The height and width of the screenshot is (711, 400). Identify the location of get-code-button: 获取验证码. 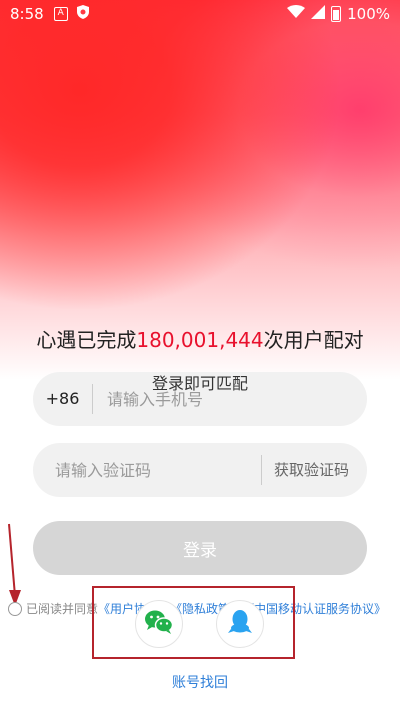
(313, 470).